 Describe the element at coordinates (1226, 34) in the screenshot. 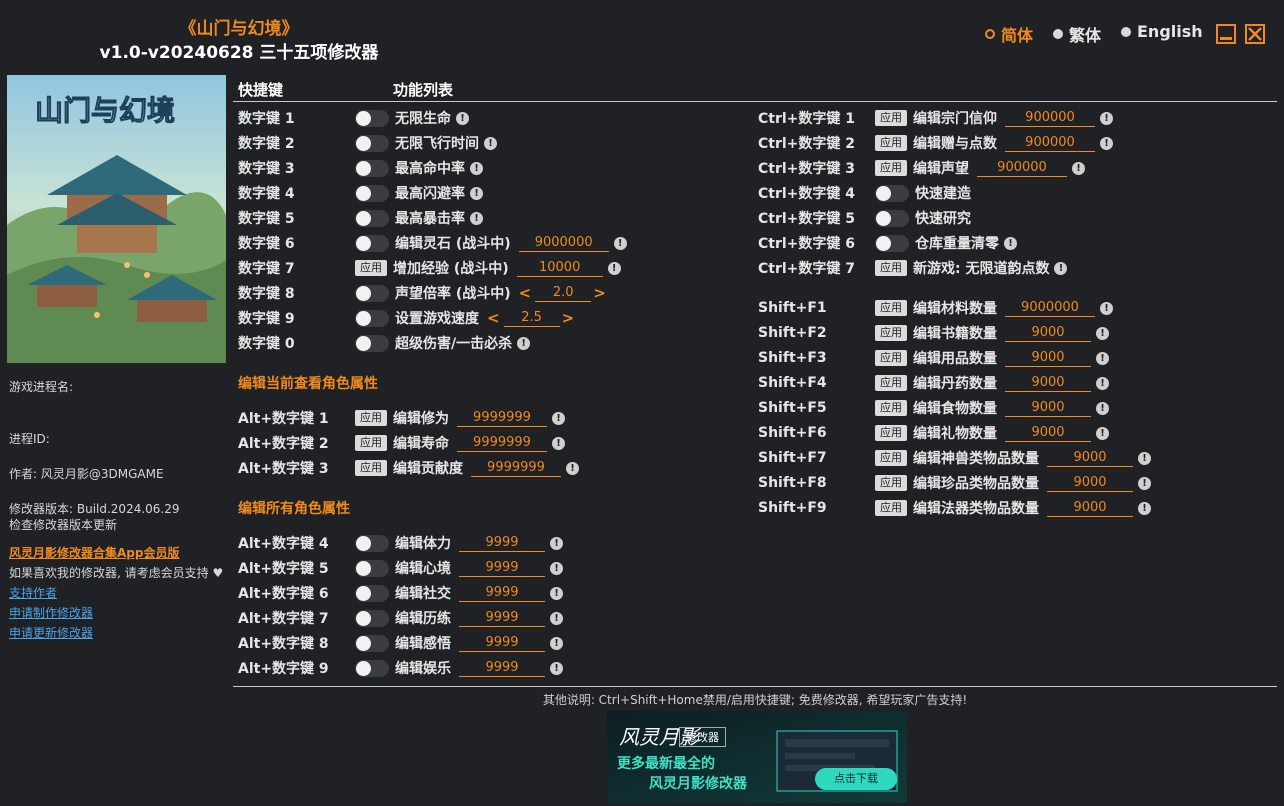

I see `minimize-button` at that location.